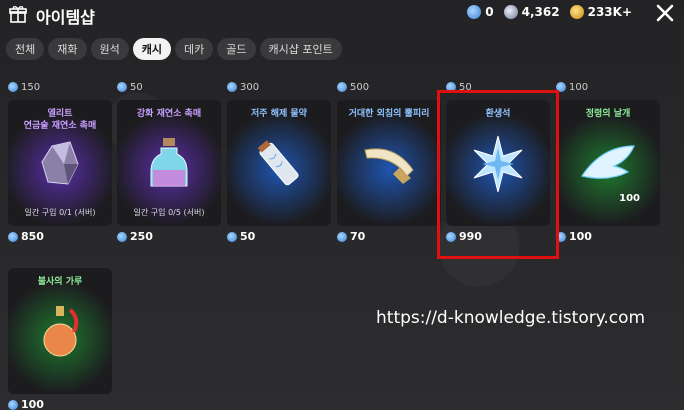 The image size is (684, 410). I want to click on item-card: 강화 재연소 촉매 일간 구입 0/5 (서버), so click(169, 163).